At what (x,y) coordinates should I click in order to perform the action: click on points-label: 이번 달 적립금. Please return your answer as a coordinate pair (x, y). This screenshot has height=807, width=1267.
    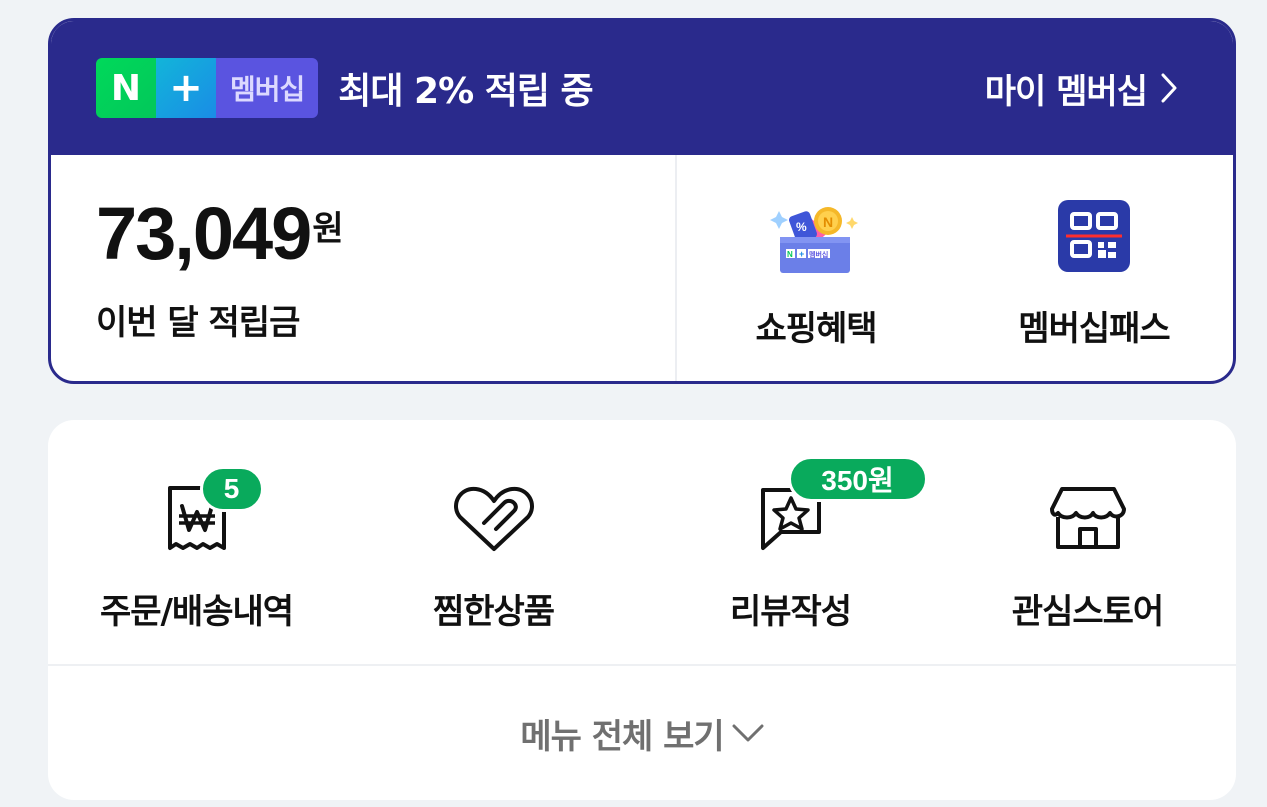
    Looking at the image, I should click on (198, 323).